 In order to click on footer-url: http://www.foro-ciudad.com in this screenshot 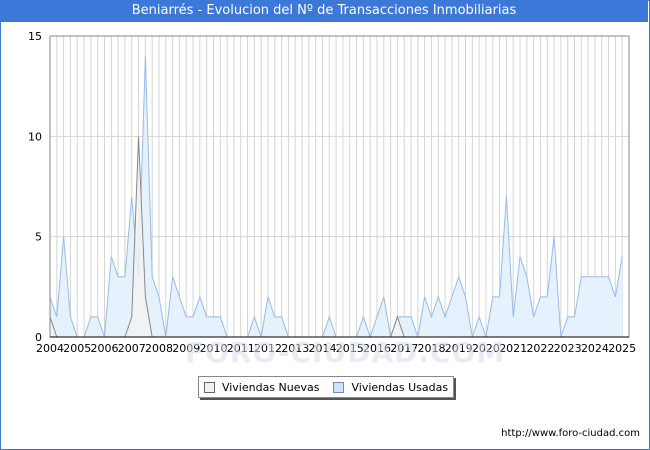, I will do `click(570, 433)`.